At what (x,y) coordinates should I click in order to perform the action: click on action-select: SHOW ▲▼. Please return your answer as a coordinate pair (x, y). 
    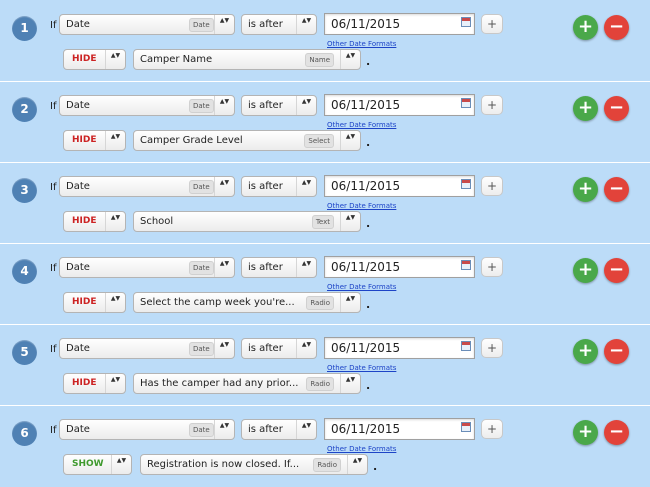
    Looking at the image, I should click on (97, 464).